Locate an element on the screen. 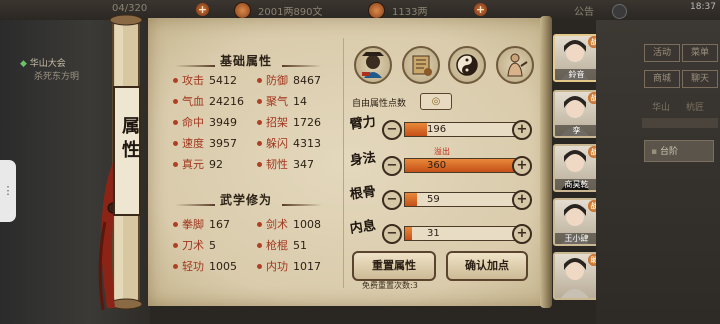  attribute-bar: 59 is located at coordinates (465, 199).